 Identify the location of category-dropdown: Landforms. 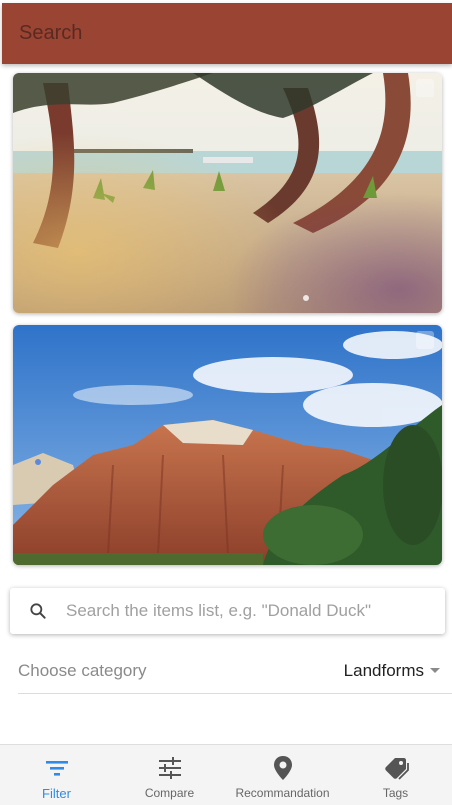
(398, 671).